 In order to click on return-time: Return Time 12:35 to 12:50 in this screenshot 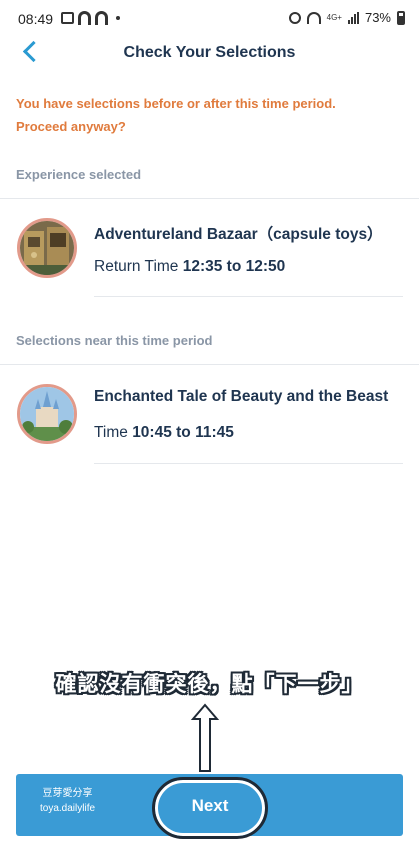, I will do `click(189, 267)`.